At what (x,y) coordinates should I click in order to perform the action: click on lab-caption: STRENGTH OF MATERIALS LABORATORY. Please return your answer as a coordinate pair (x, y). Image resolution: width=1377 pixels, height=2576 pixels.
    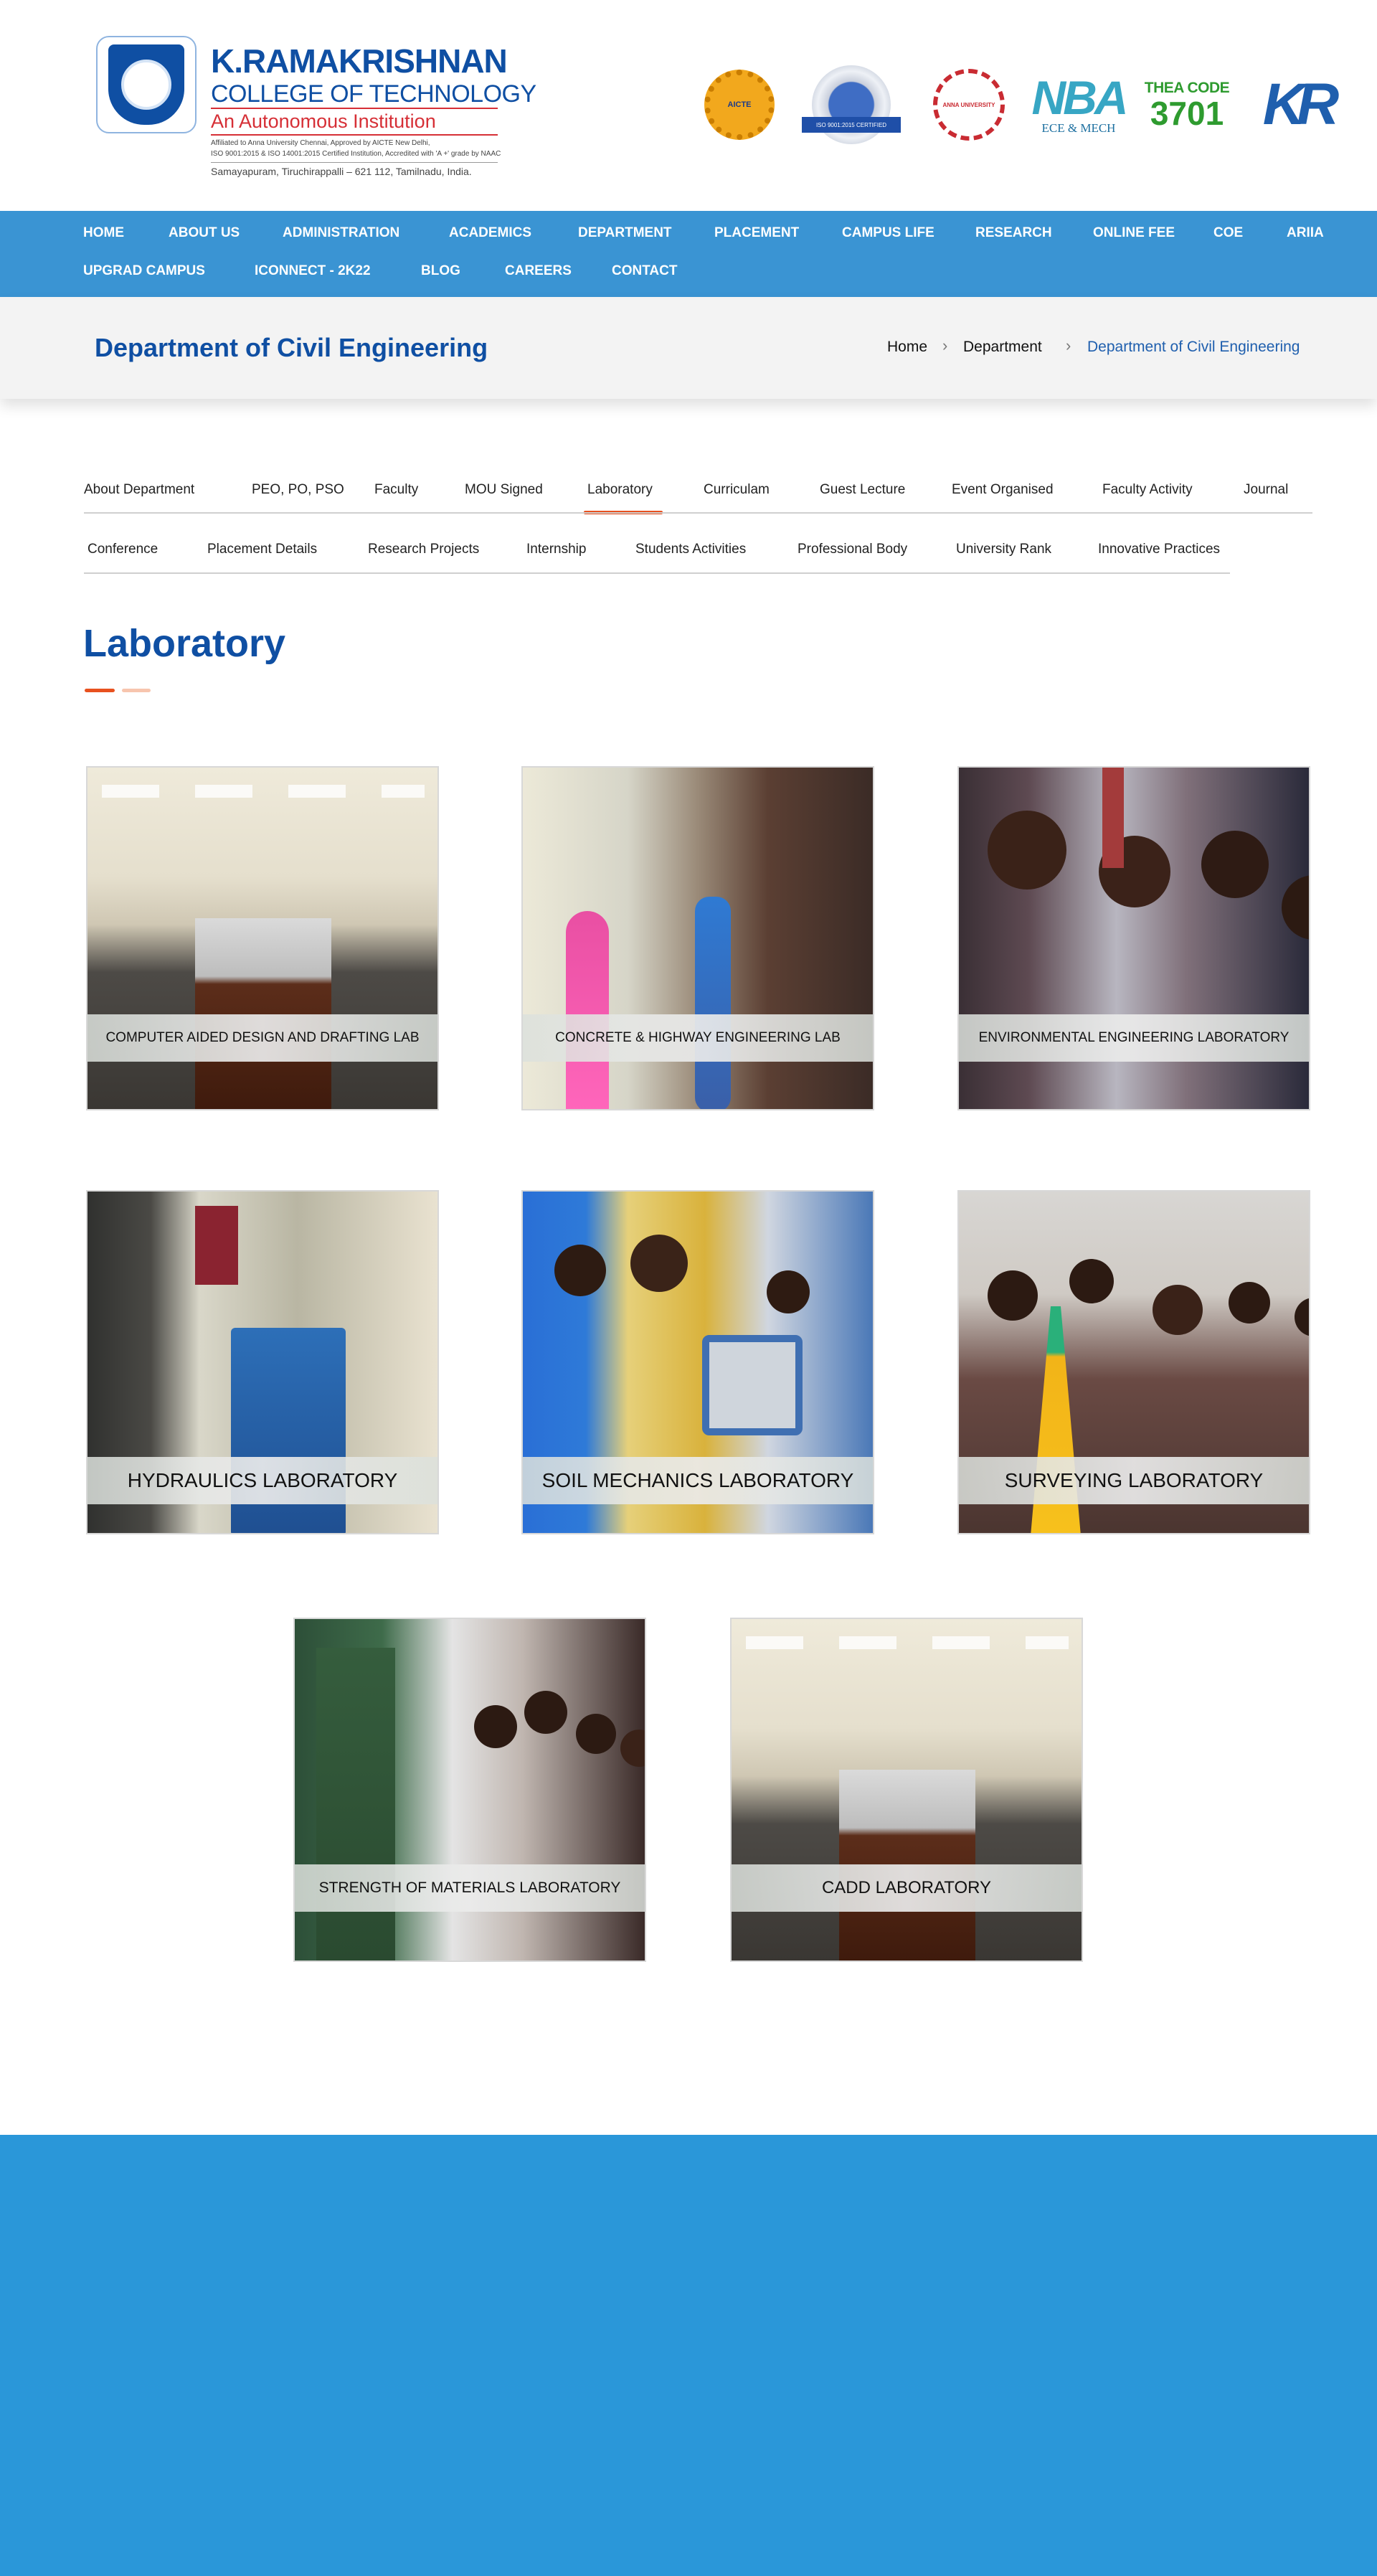
    Looking at the image, I should click on (470, 1888).